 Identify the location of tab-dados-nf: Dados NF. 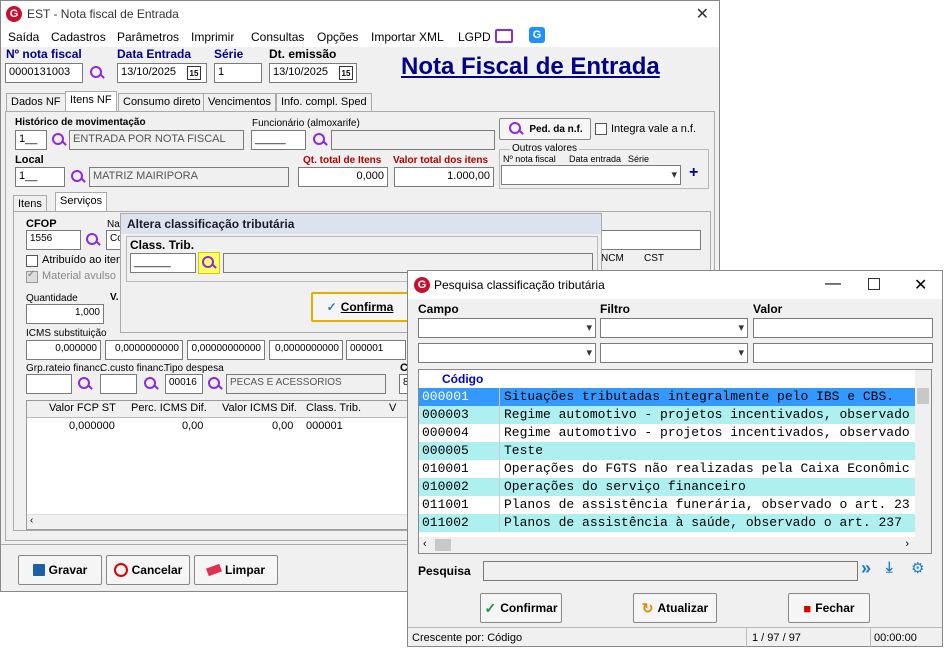
(36, 102).